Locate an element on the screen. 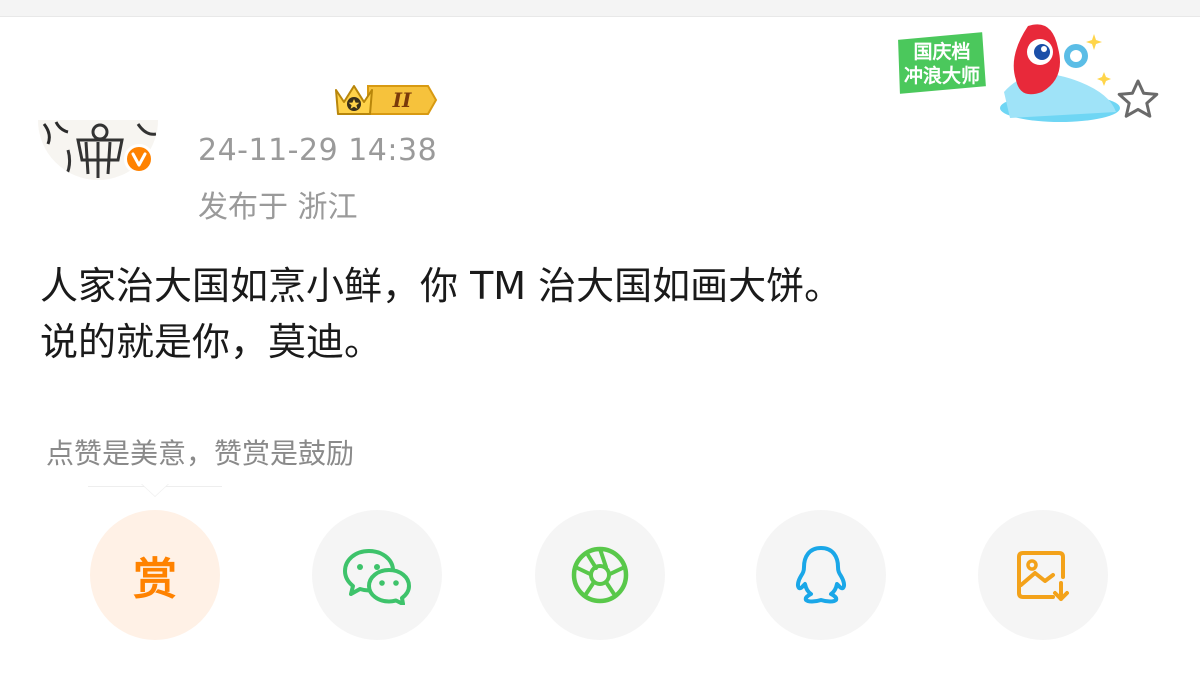  post-content: 人家治大国如烹小鲜，你 TM 治大国如画大饼。 说的就是你，莫迪。 is located at coordinates (441, 314).